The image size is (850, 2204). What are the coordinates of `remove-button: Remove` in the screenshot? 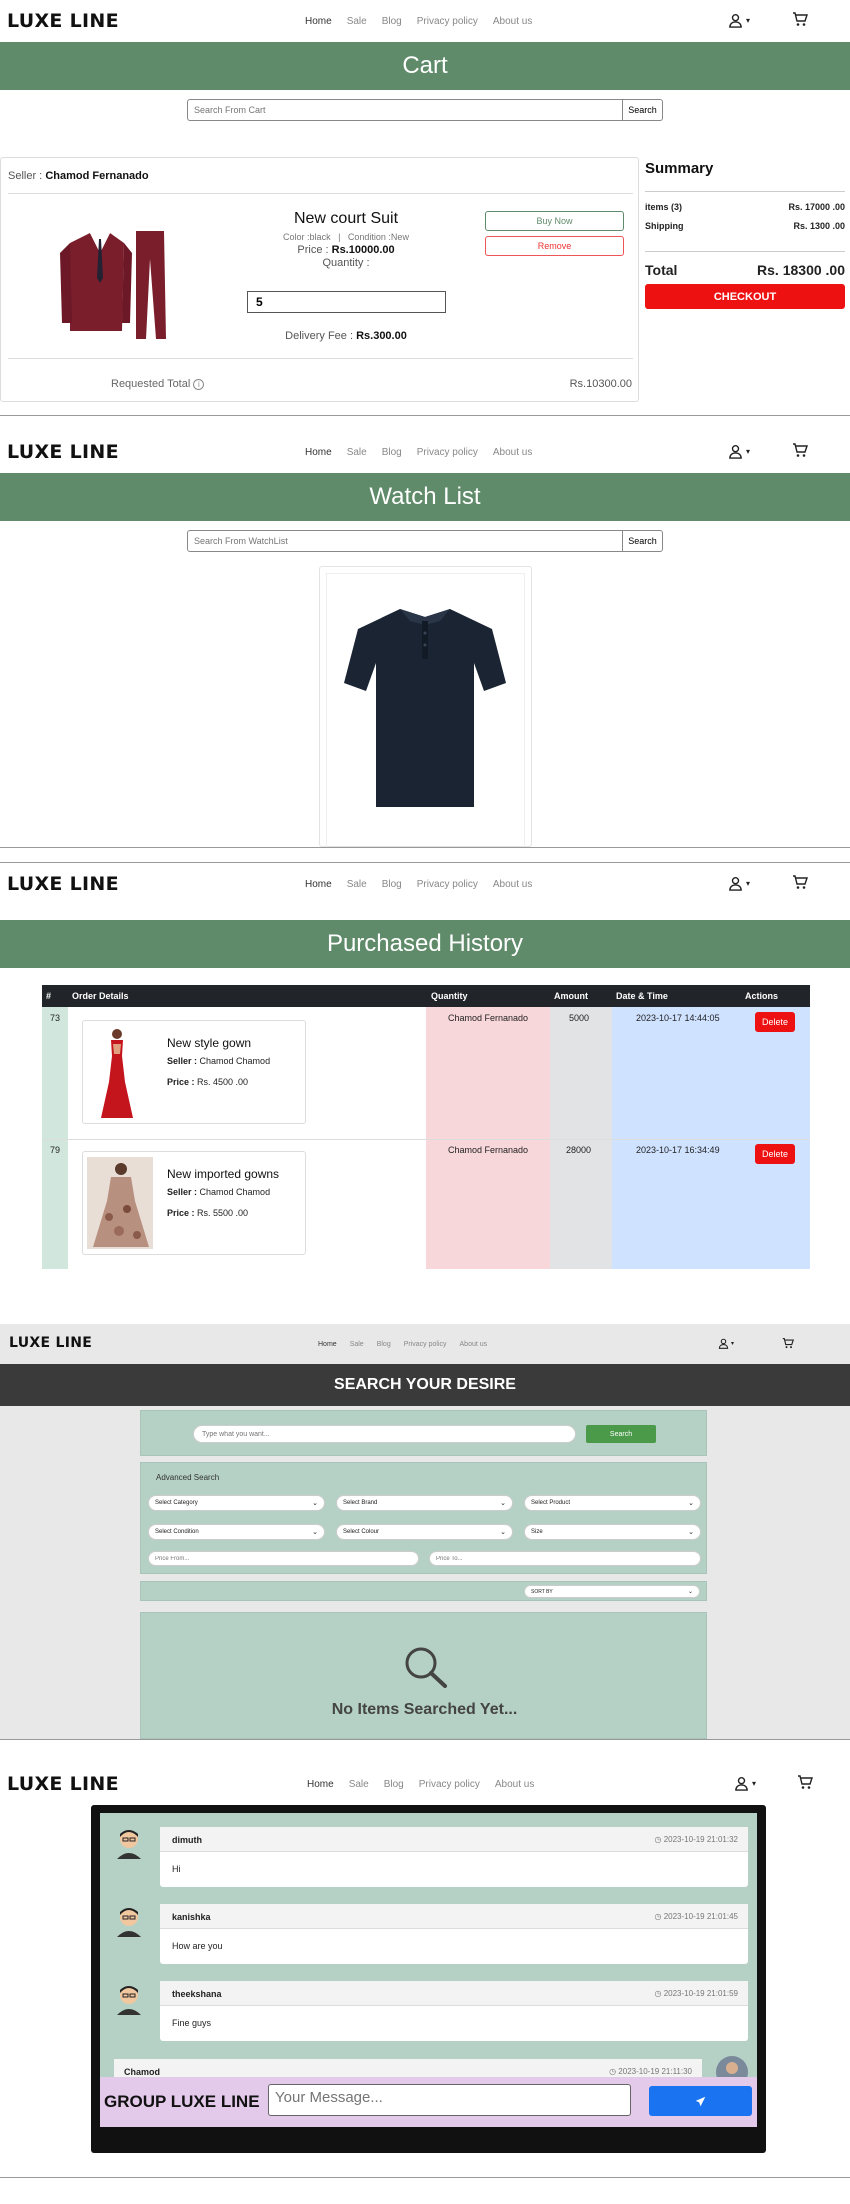 It's located at (554, 246).